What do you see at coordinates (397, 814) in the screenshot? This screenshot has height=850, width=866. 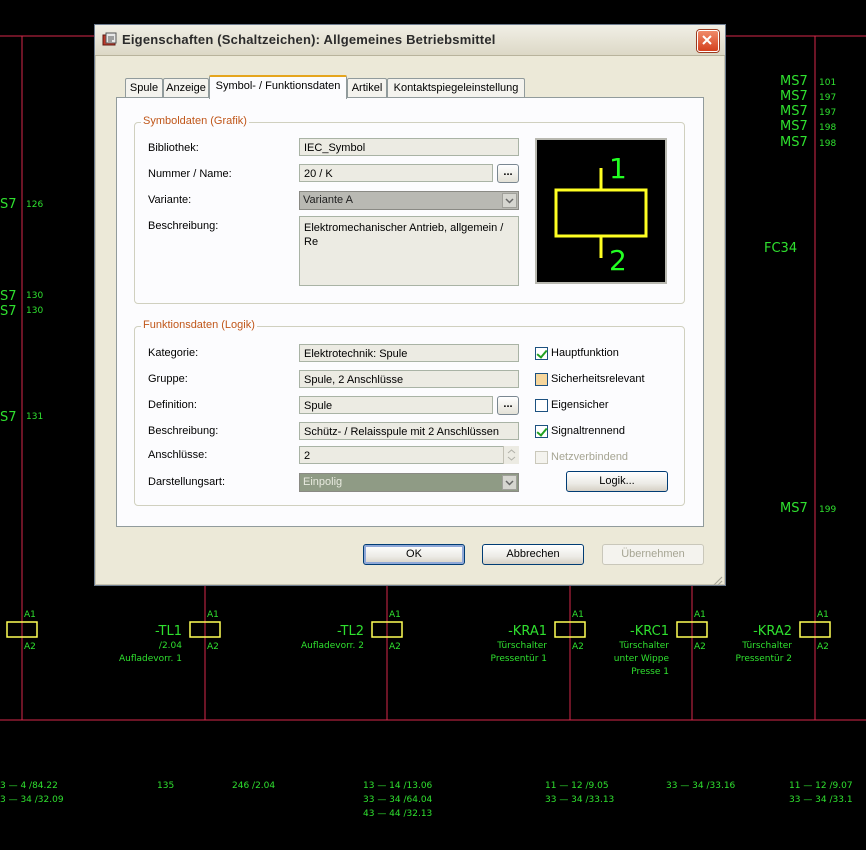 I see `svg-text: 43 — 44 /32.13` at bounding box center [397, 814].